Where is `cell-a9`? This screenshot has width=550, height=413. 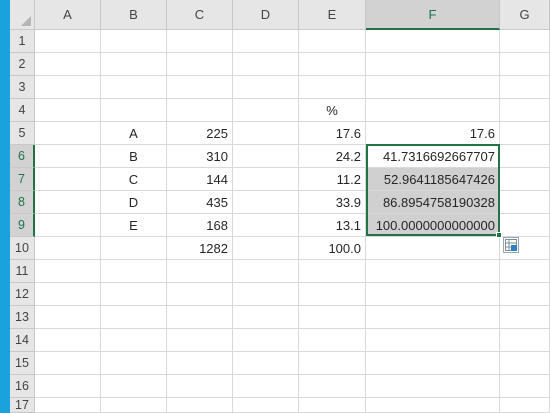
cell-a9 is located at coordinates (68, 225).